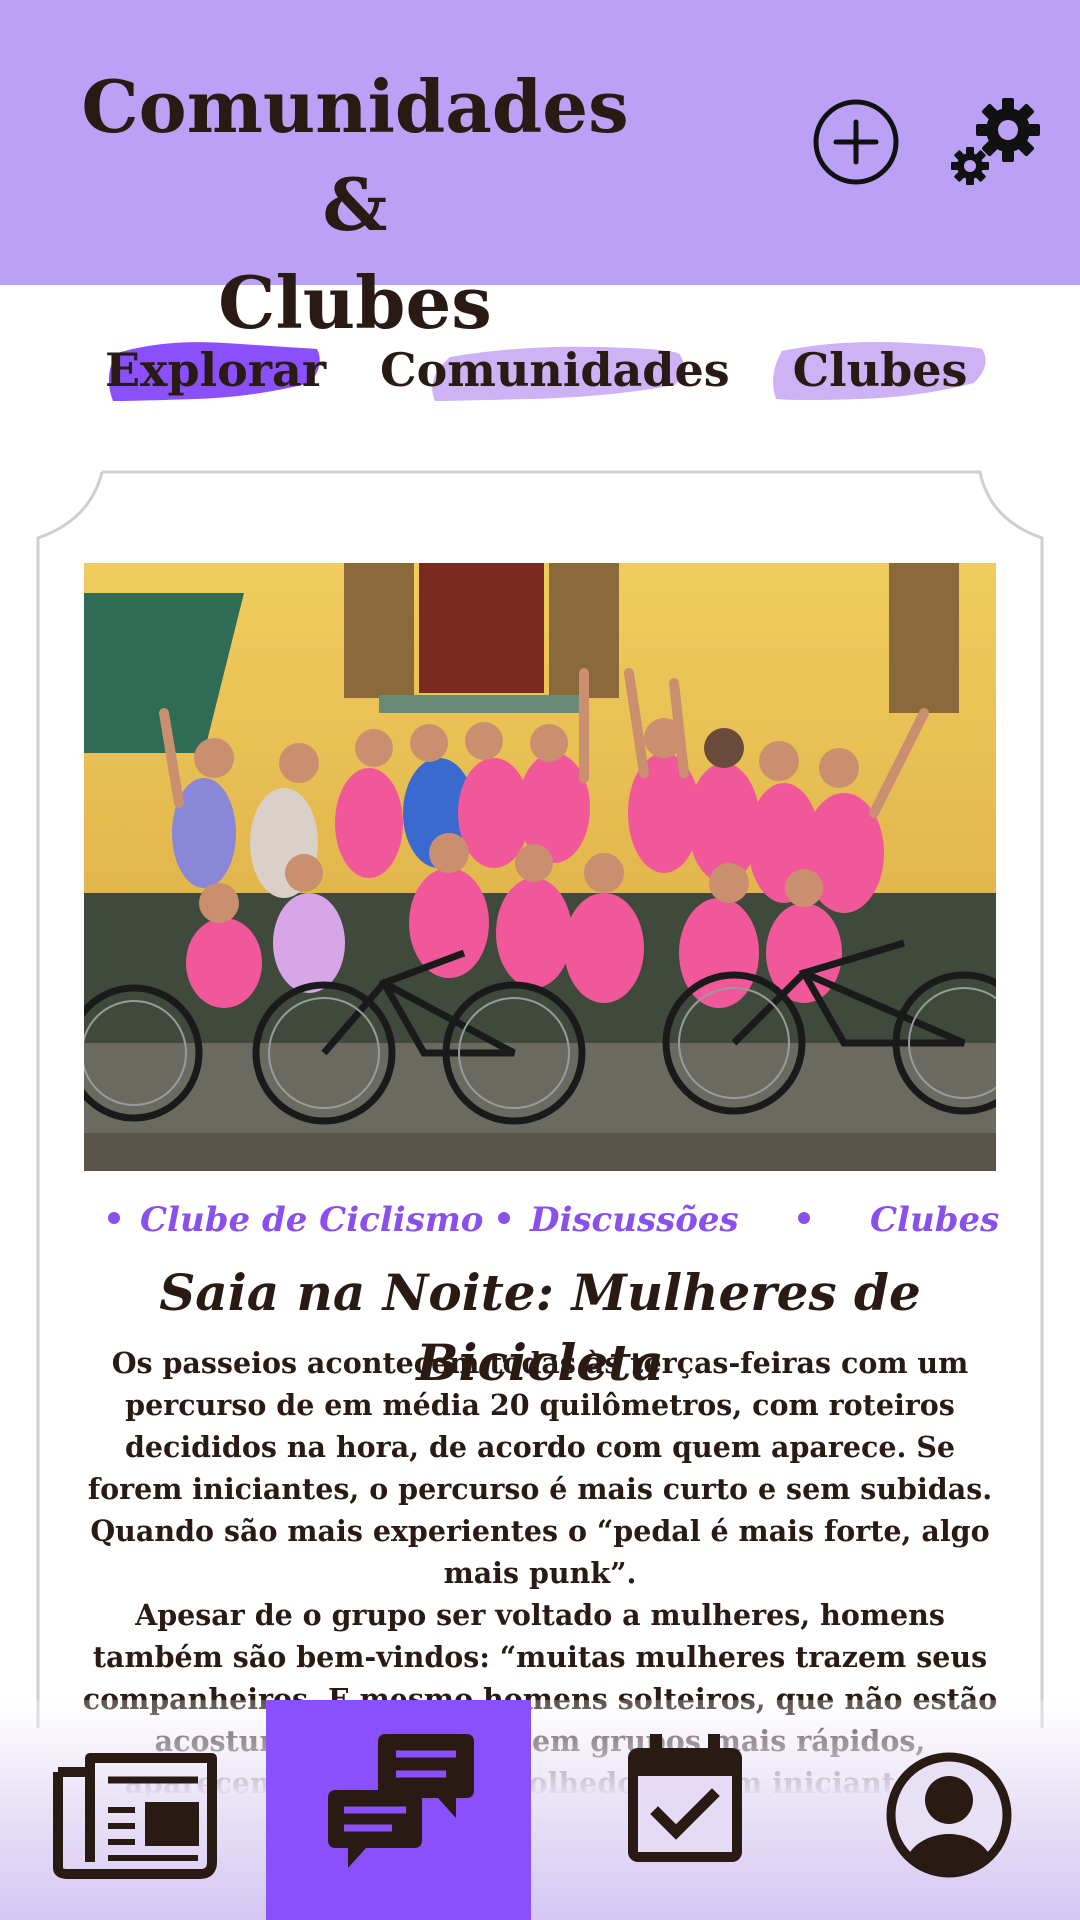  Describe the element at coordinates (949, 1815) in the screenshot. I see `profile-icon` at that location.